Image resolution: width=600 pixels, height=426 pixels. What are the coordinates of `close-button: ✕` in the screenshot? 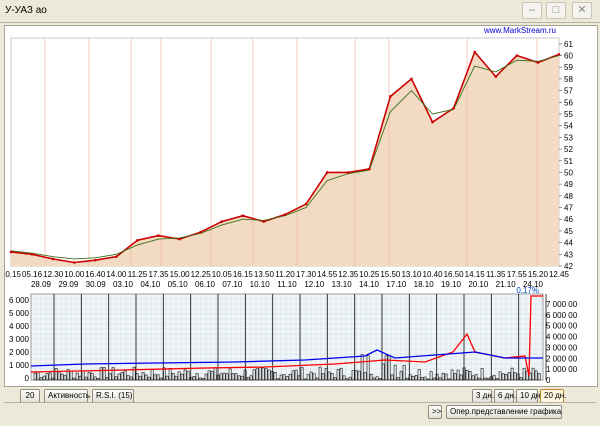 It's located at (582, 10).